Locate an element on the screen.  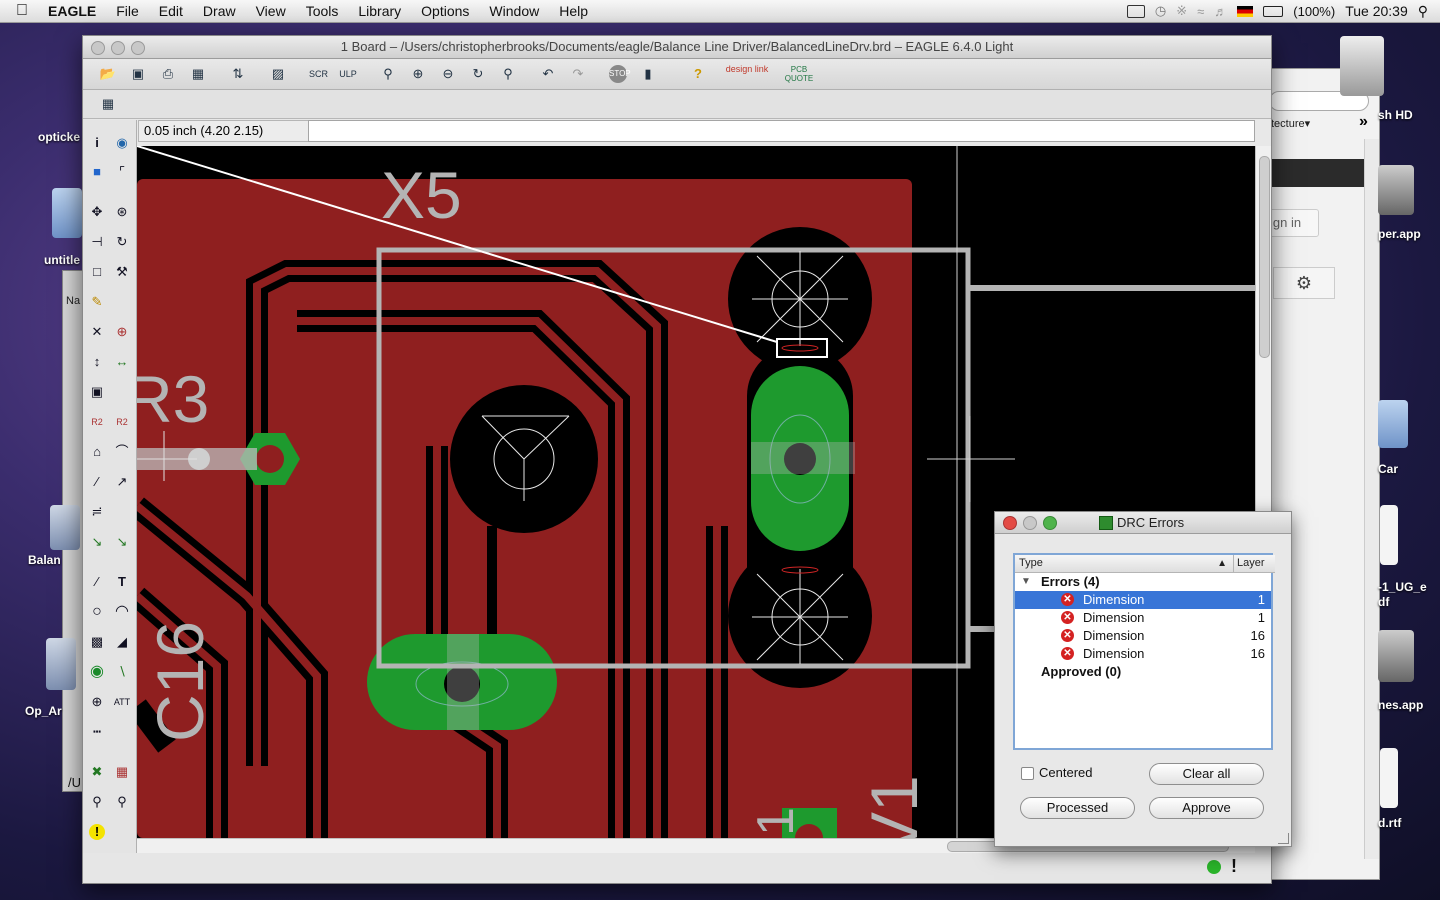
rect-icon: ▩ is located at coordinates (97, 642).